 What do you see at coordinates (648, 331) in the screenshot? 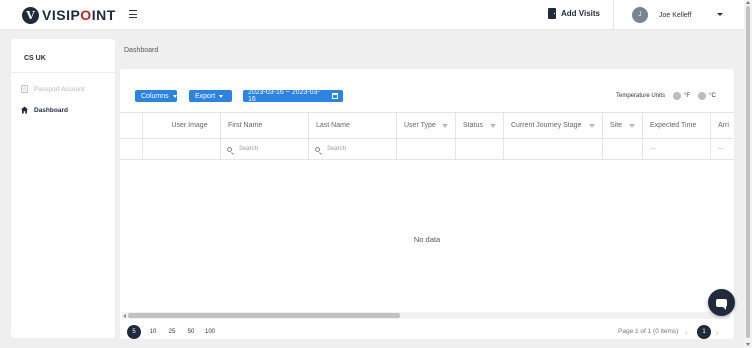
I see `page-info: Page 1 of 1 (0 items)` at bounding box center [648, 331].